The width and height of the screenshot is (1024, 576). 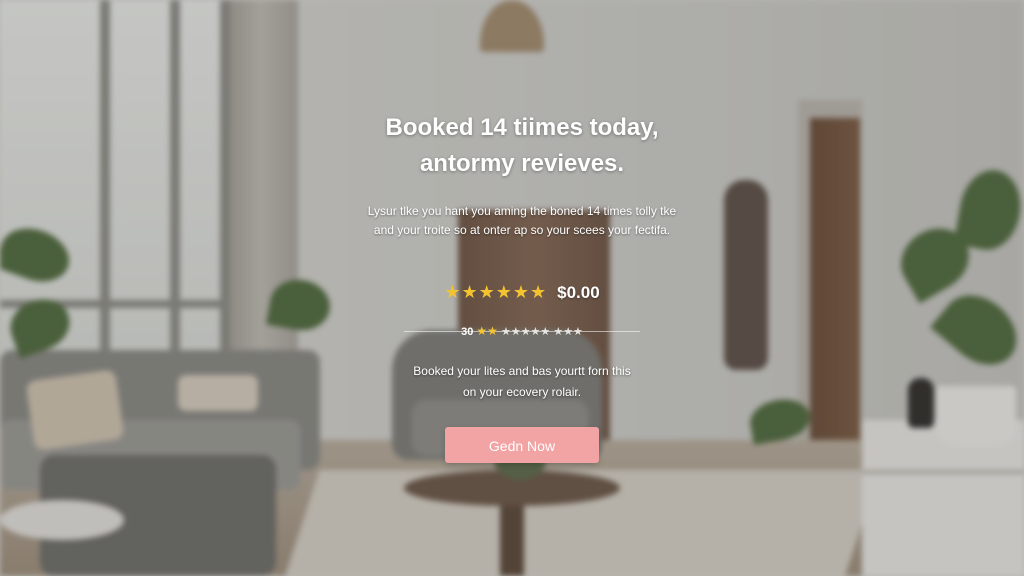 I want to click on headline-line: Booked 14 tiimes today,, so click(x=522, y=127).